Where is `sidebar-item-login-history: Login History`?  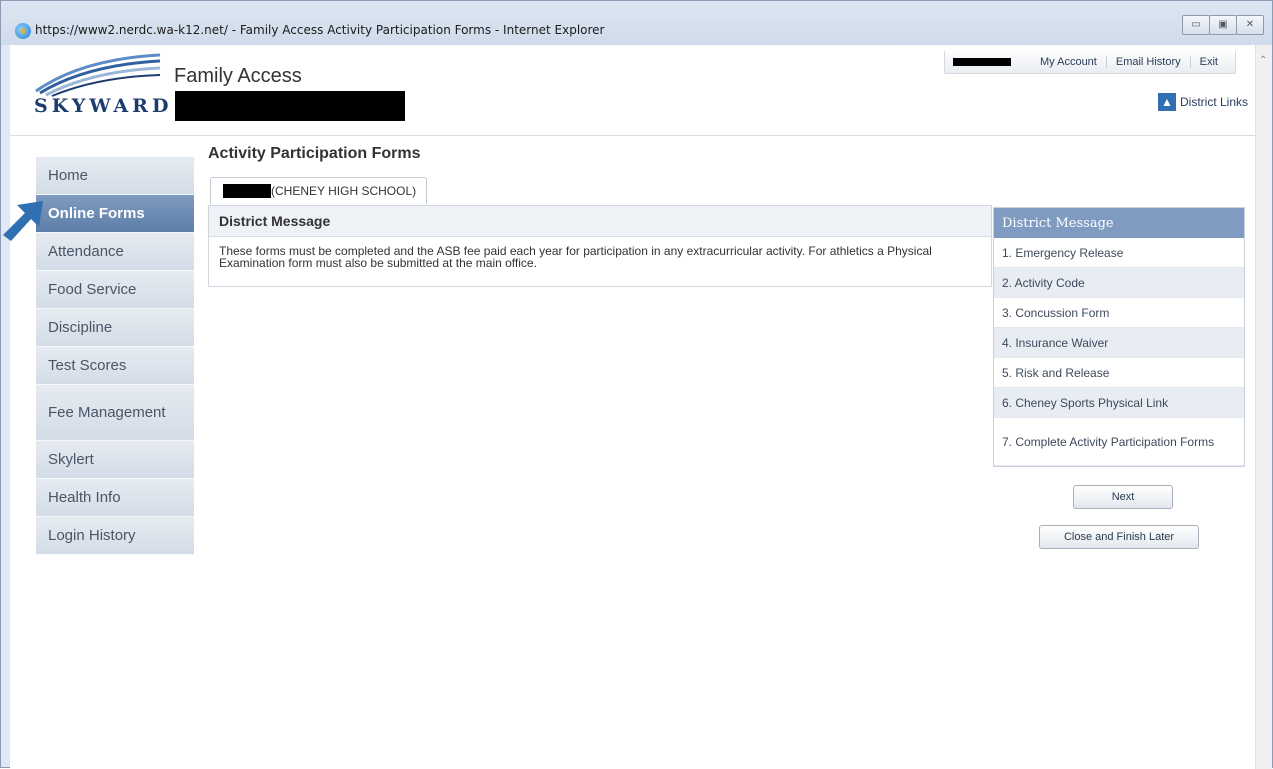 sidebar-item-login-history: Login History is located at coordinates (115, 536).